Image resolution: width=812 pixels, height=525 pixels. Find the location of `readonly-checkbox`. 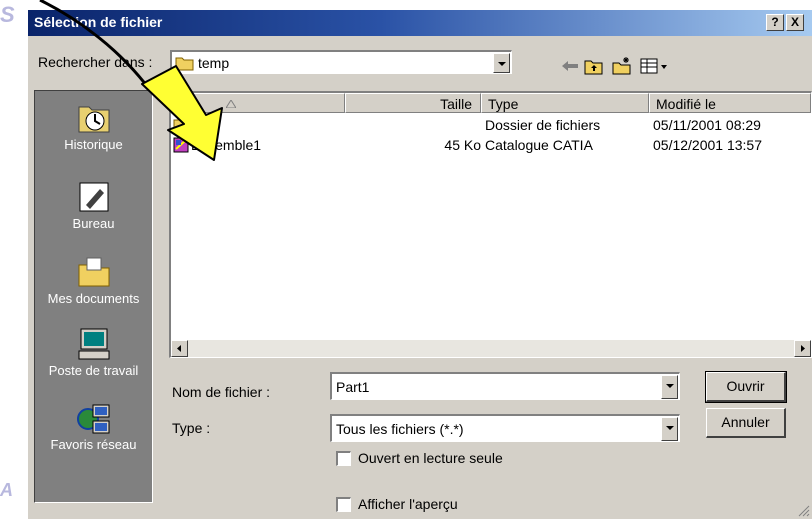

readonly-checkbox is located at coordinates (343, 458).